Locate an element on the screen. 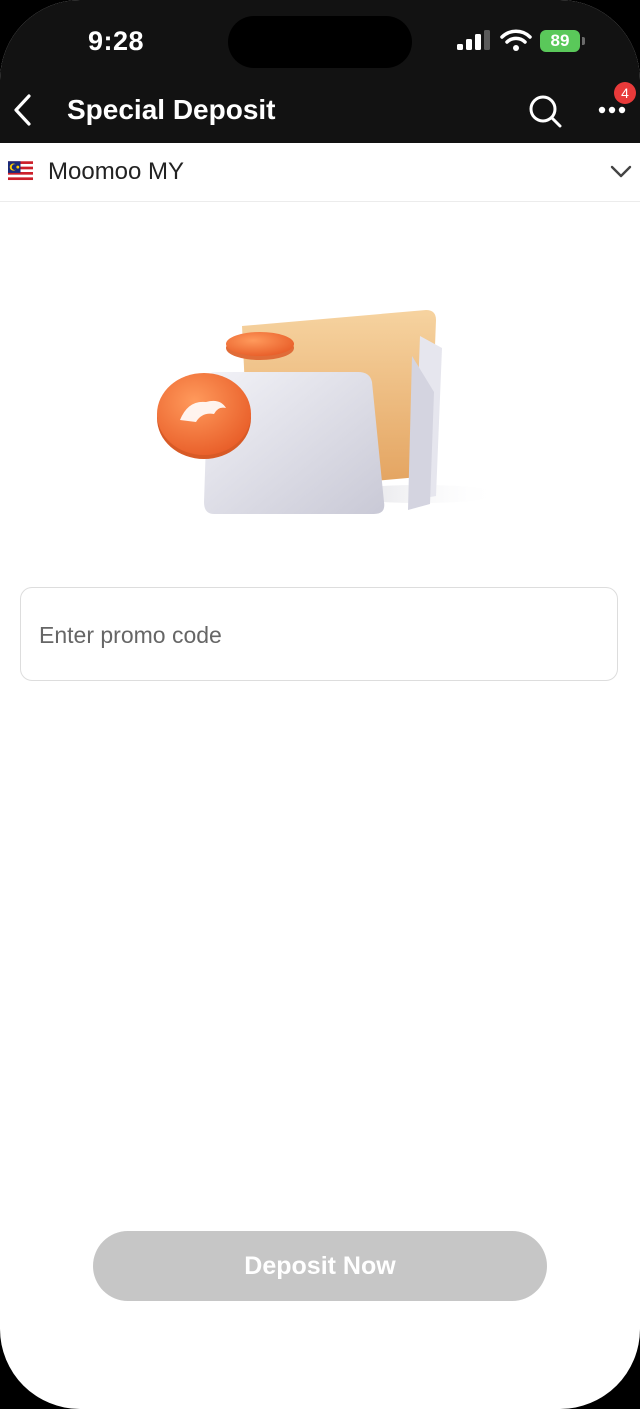  more-icon is located at coordinates (612, 110).